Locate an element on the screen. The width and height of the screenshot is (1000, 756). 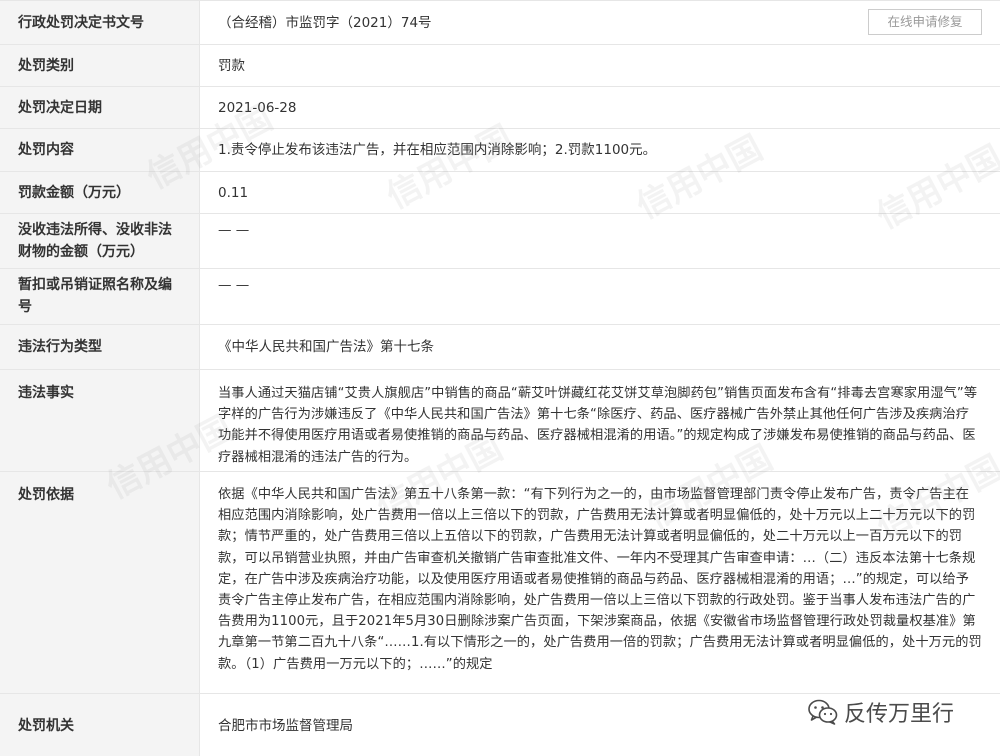
value-penalty-category: 罚款 is located at coordinates (231, 66).